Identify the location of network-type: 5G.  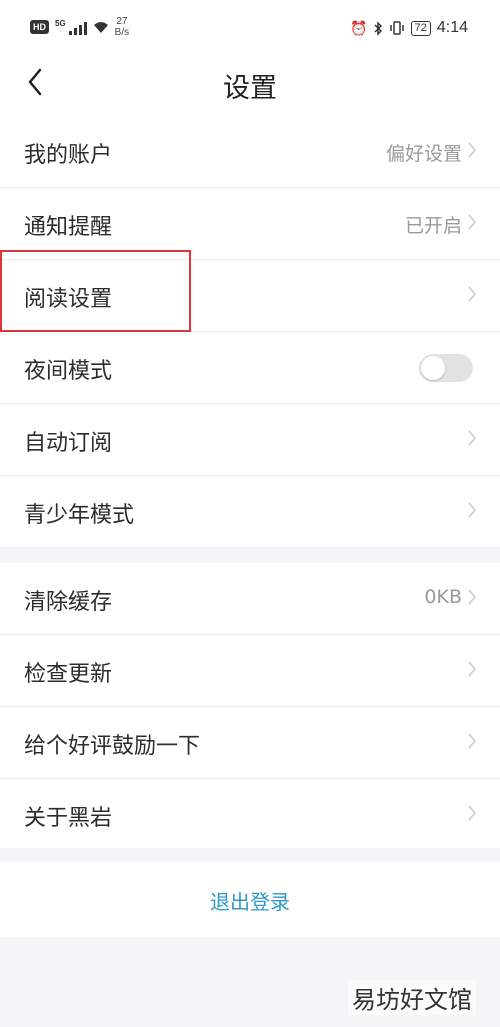
(60, 23).